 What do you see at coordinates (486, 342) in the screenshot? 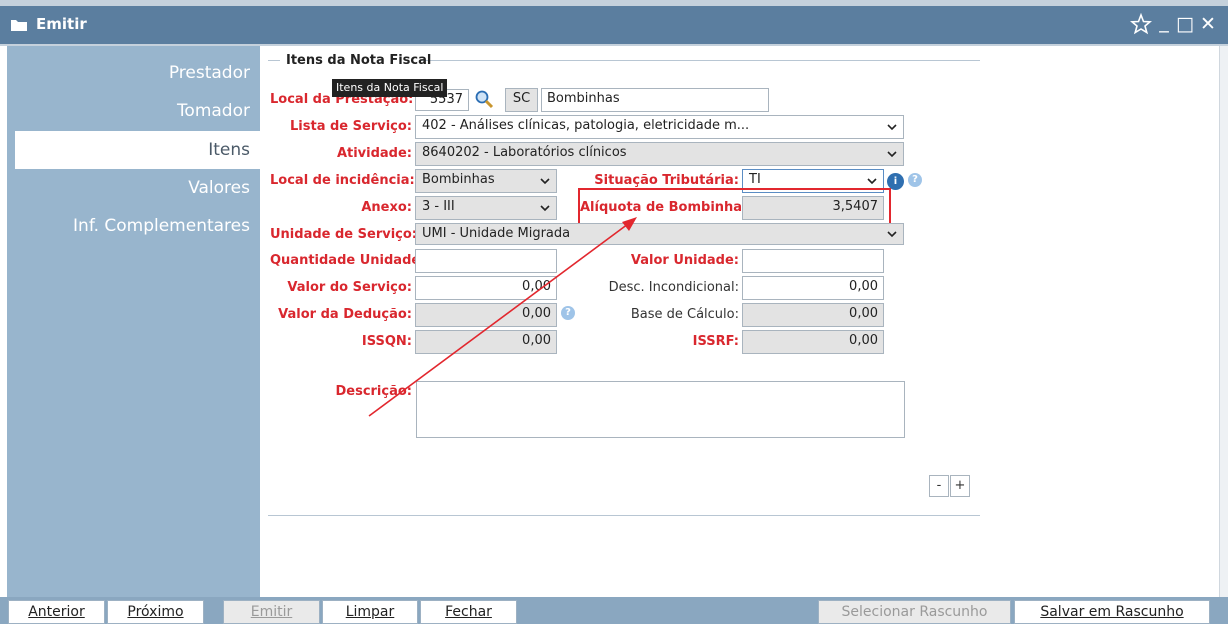
I see `issqn-field: 0,00` at bounding box center [486, 342].